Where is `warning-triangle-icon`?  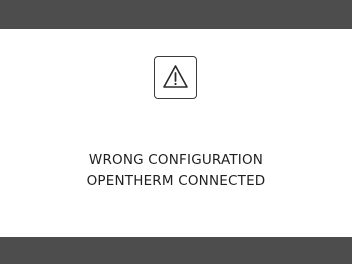 warning-triangle-icon is located at coordinates (175, 76).